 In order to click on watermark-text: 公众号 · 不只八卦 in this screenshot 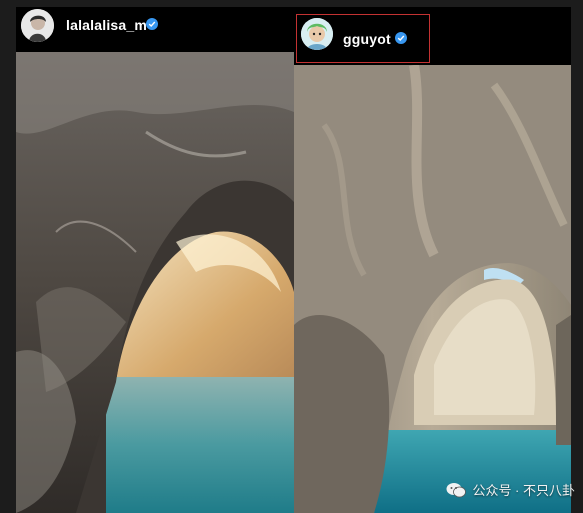, I will do `click(523, 490)`.